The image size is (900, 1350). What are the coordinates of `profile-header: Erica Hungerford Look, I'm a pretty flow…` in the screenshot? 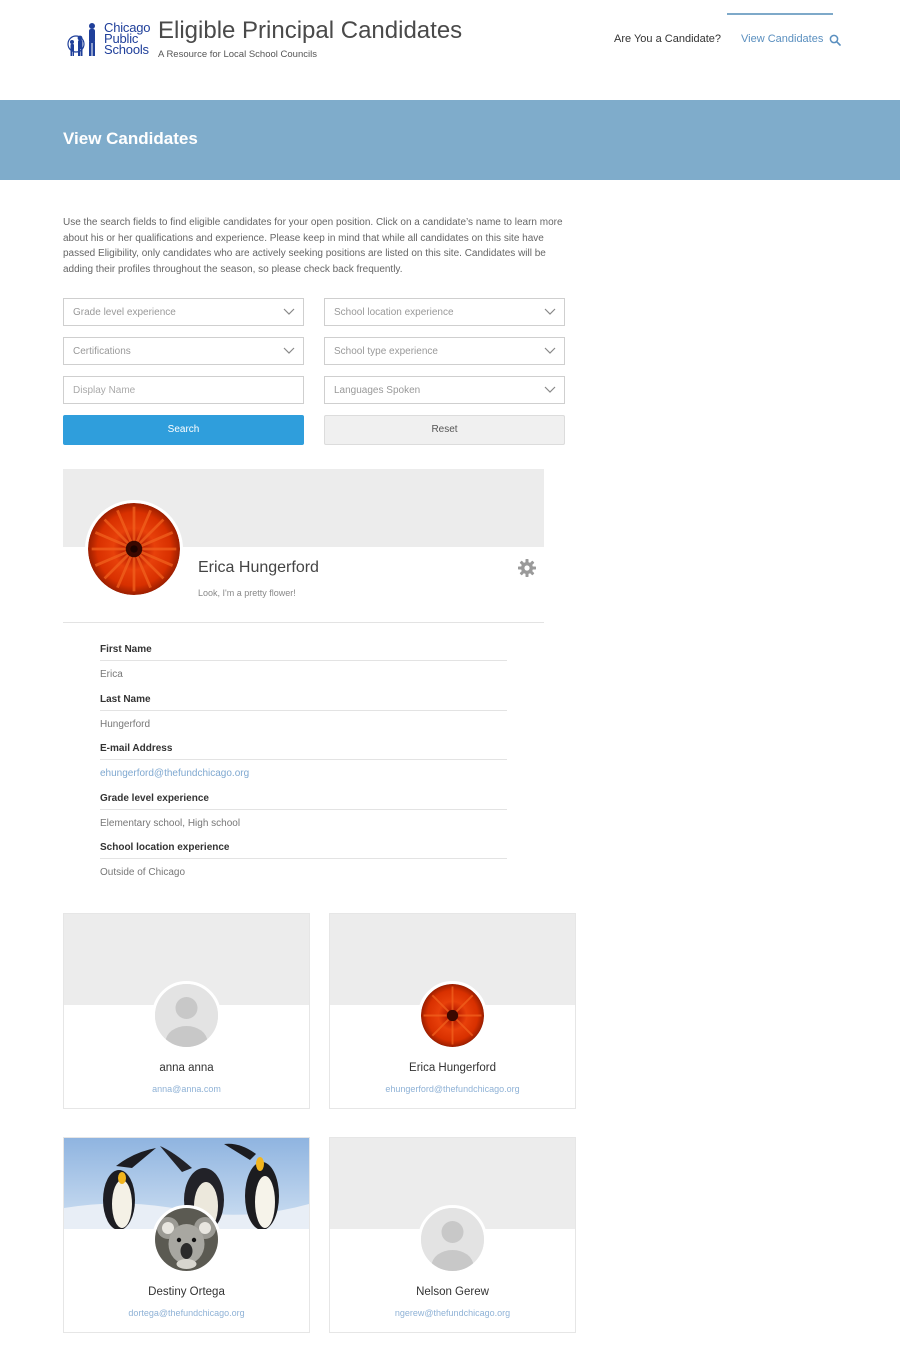 It's located at (303, 546).